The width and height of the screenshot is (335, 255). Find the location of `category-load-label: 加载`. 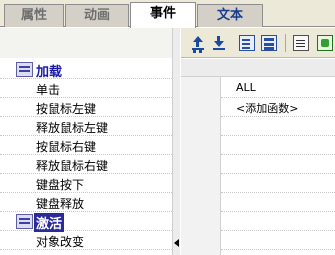

category-load-label: 加载 is located at coordinates (49, 72).